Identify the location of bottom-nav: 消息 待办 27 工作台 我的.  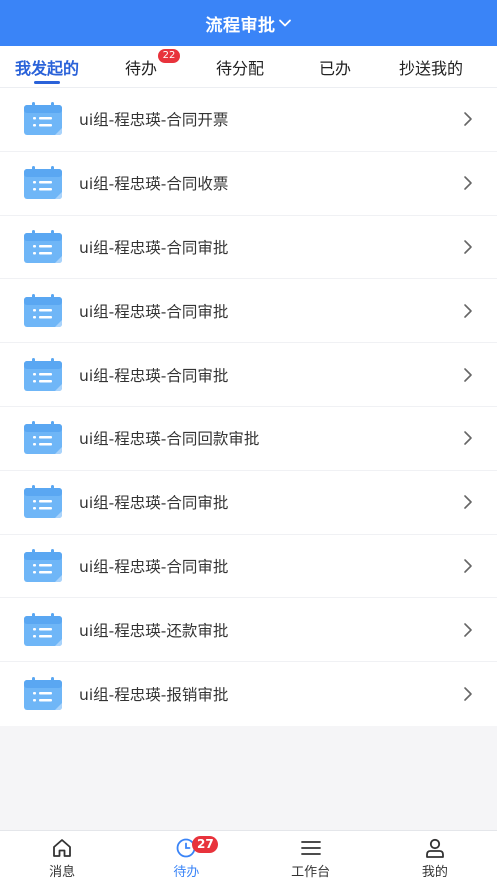
(248, 856).